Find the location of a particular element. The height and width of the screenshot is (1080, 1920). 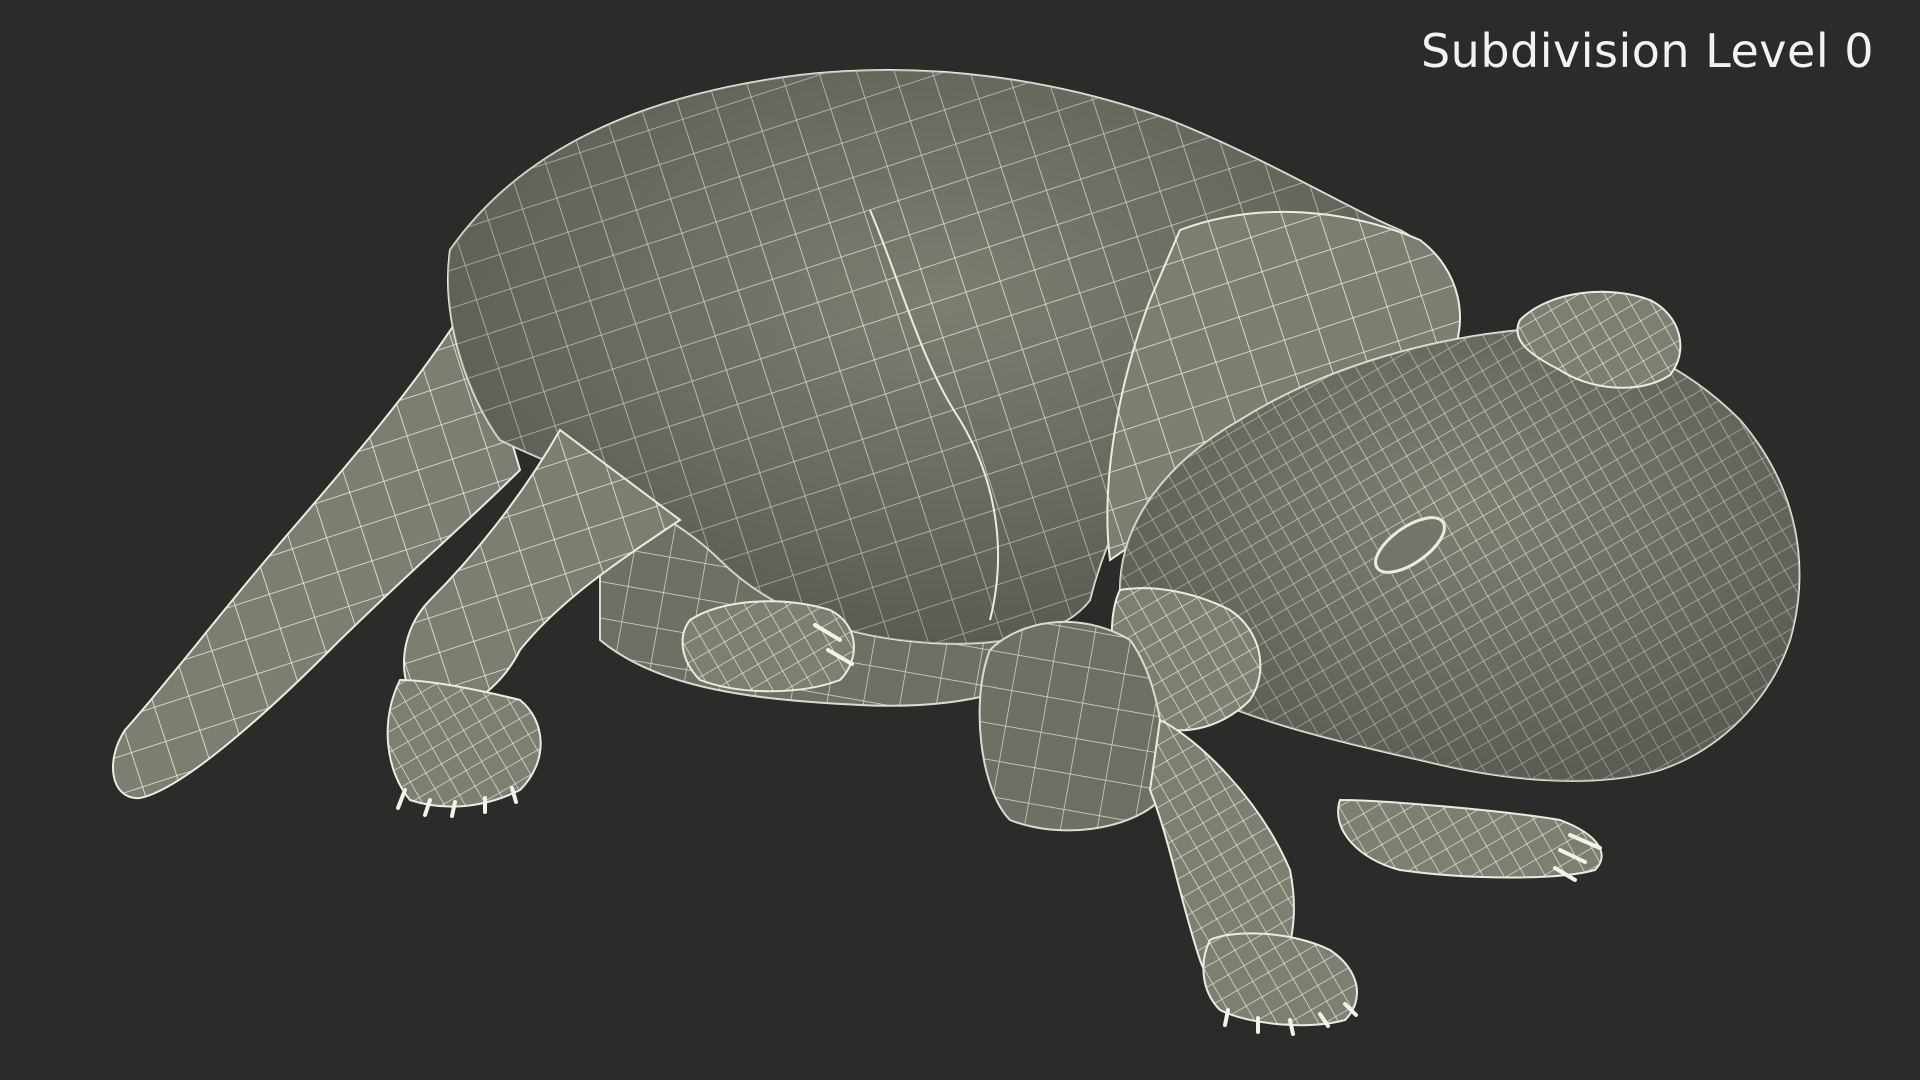

front-paw-right is located at coordinates (1470, 838).